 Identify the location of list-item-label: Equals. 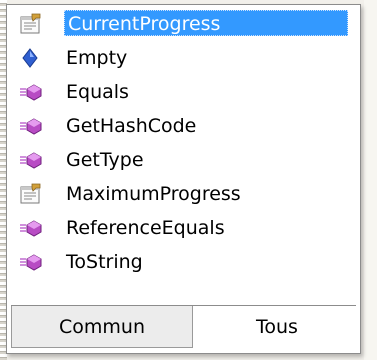
(97, 92).